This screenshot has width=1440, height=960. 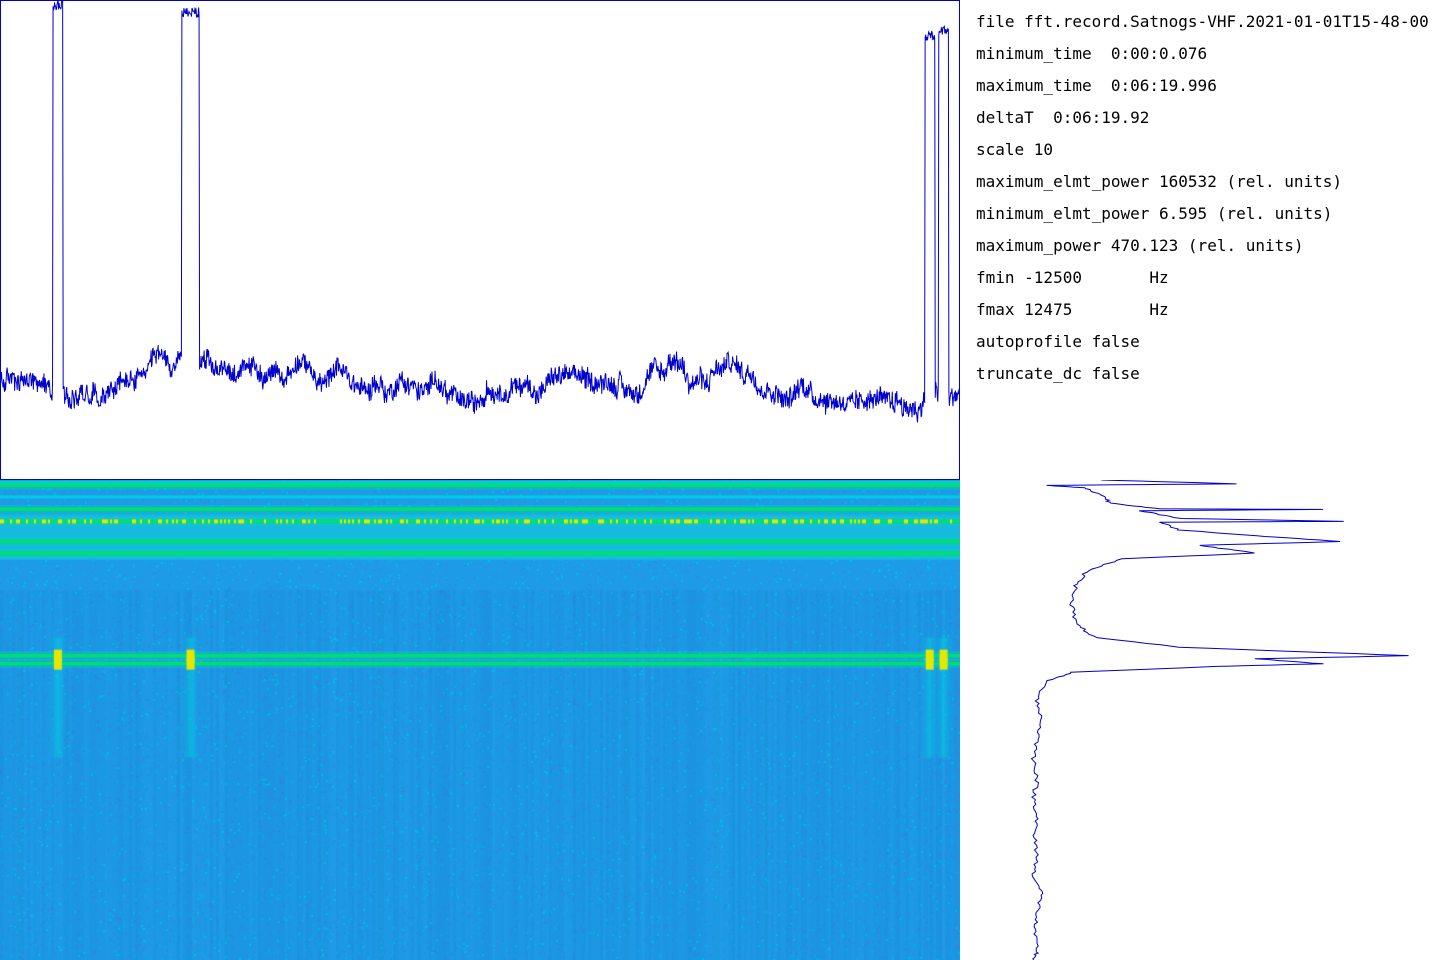 I want to click on info-fmin: fmin -12500 Hz, so click(x=1072, y=277).